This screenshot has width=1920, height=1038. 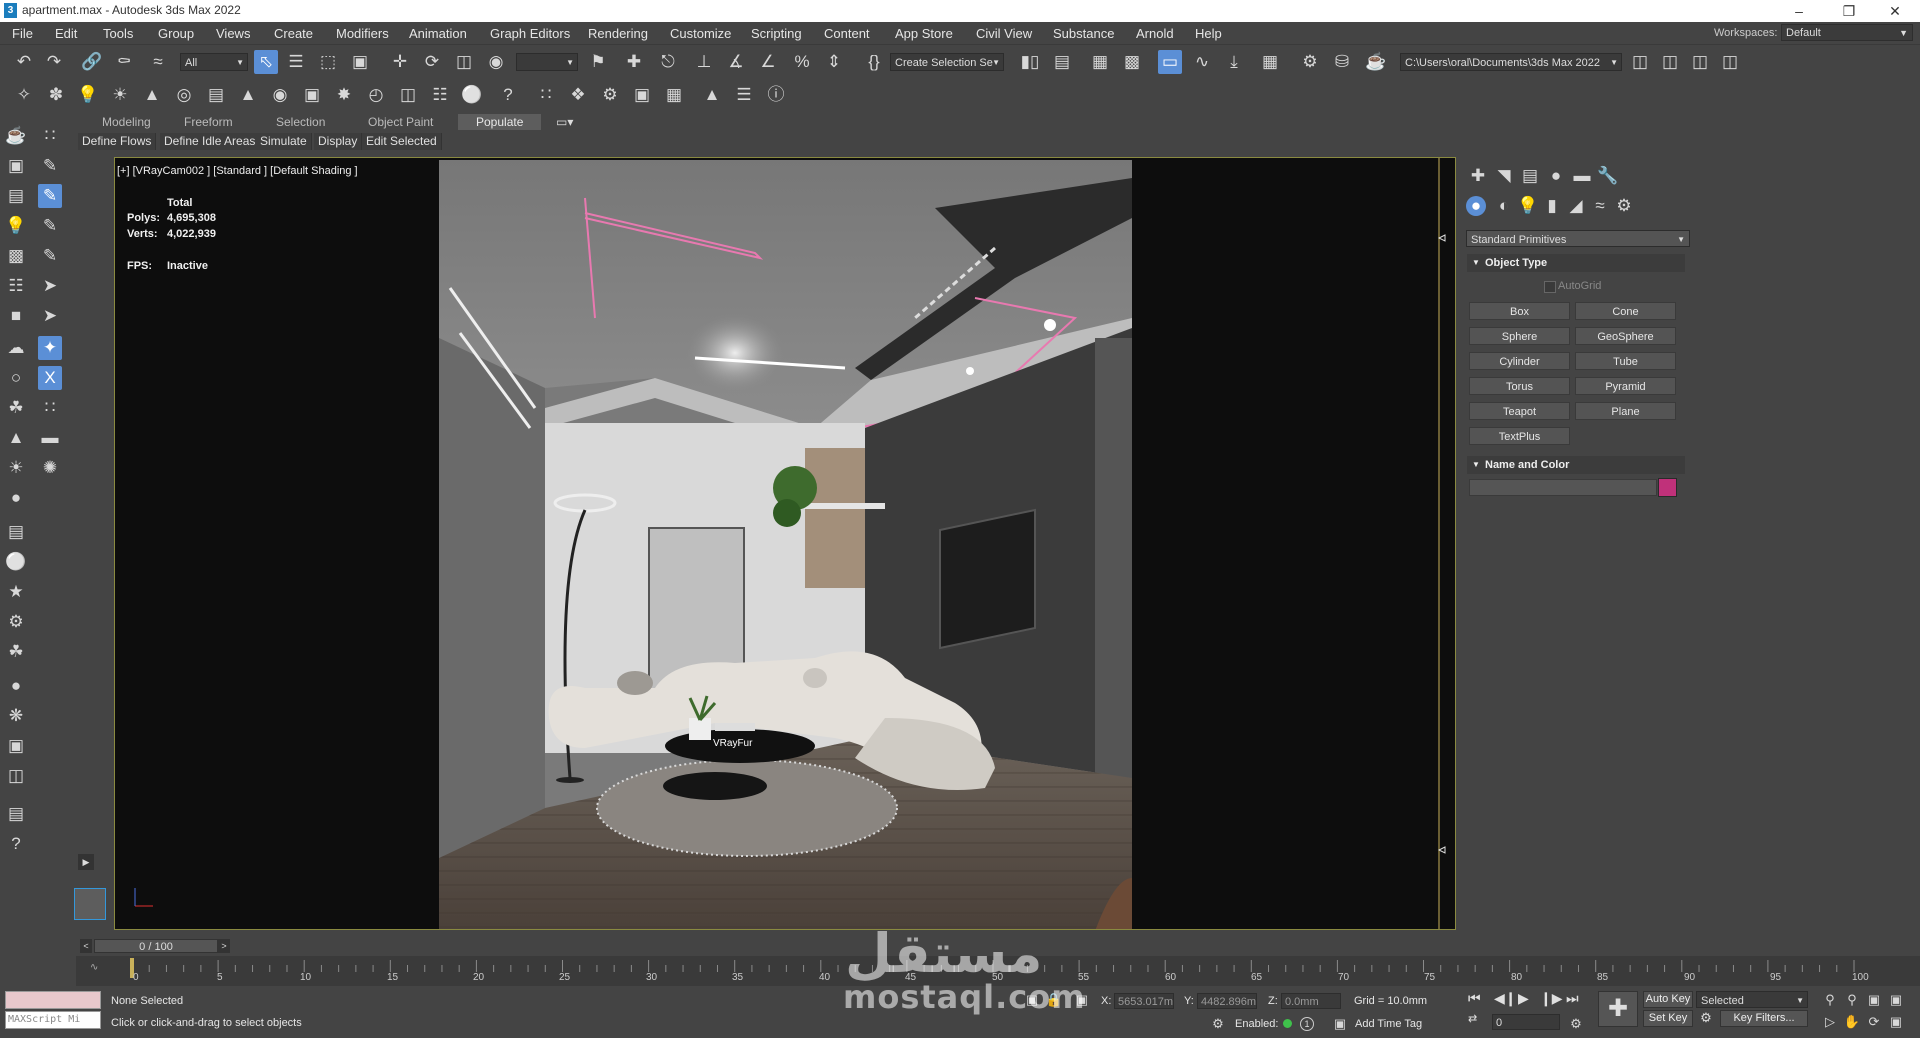 What do you see at coordinates (1504, 176) in the screenshot?
I see `modify-tab-icon: ◥` at bounding box center [1504, 176].